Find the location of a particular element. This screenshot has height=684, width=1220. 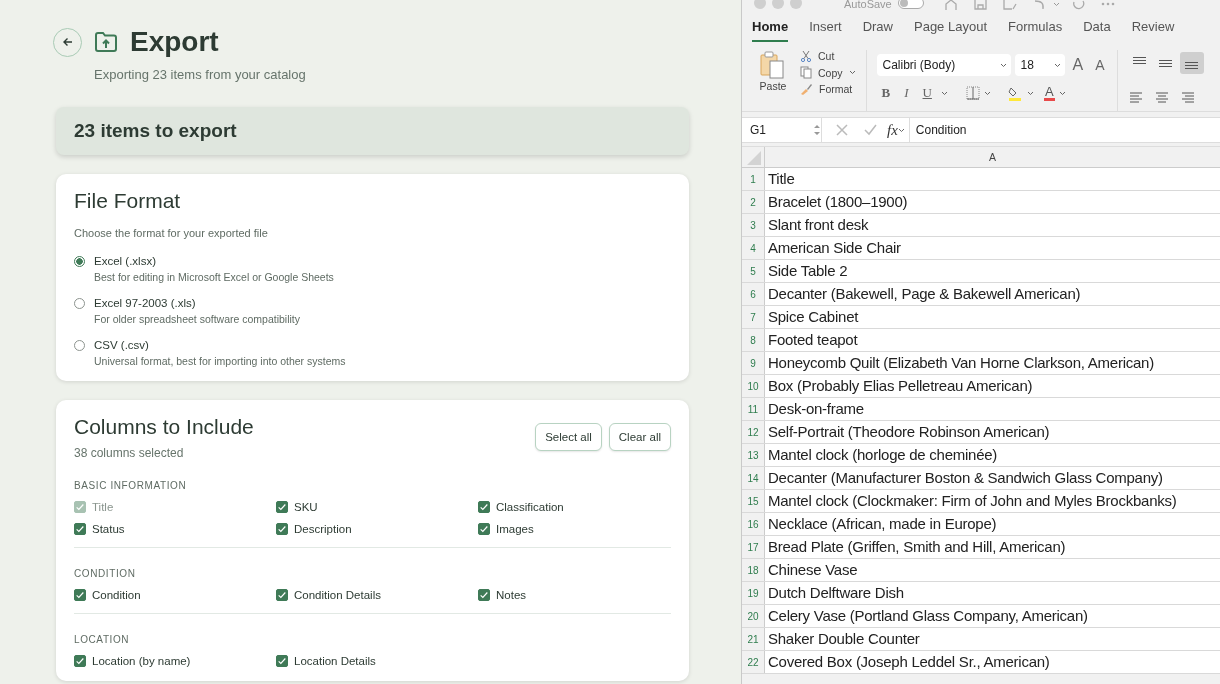

table-cell-text: Desk-on-frame is located at coordinates (815, 409).